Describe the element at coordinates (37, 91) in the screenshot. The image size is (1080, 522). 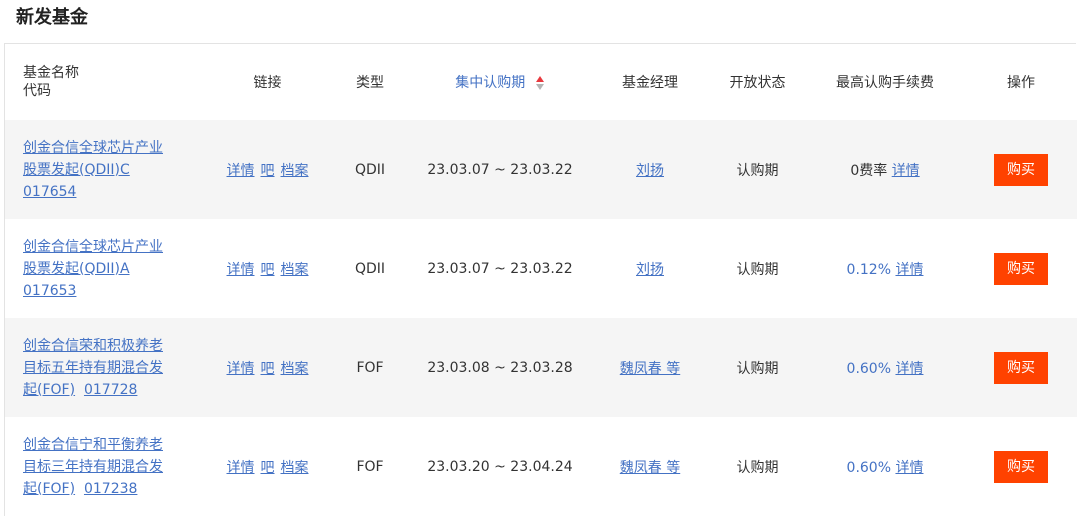
I see `col-header-code-label: 代码` at that location.